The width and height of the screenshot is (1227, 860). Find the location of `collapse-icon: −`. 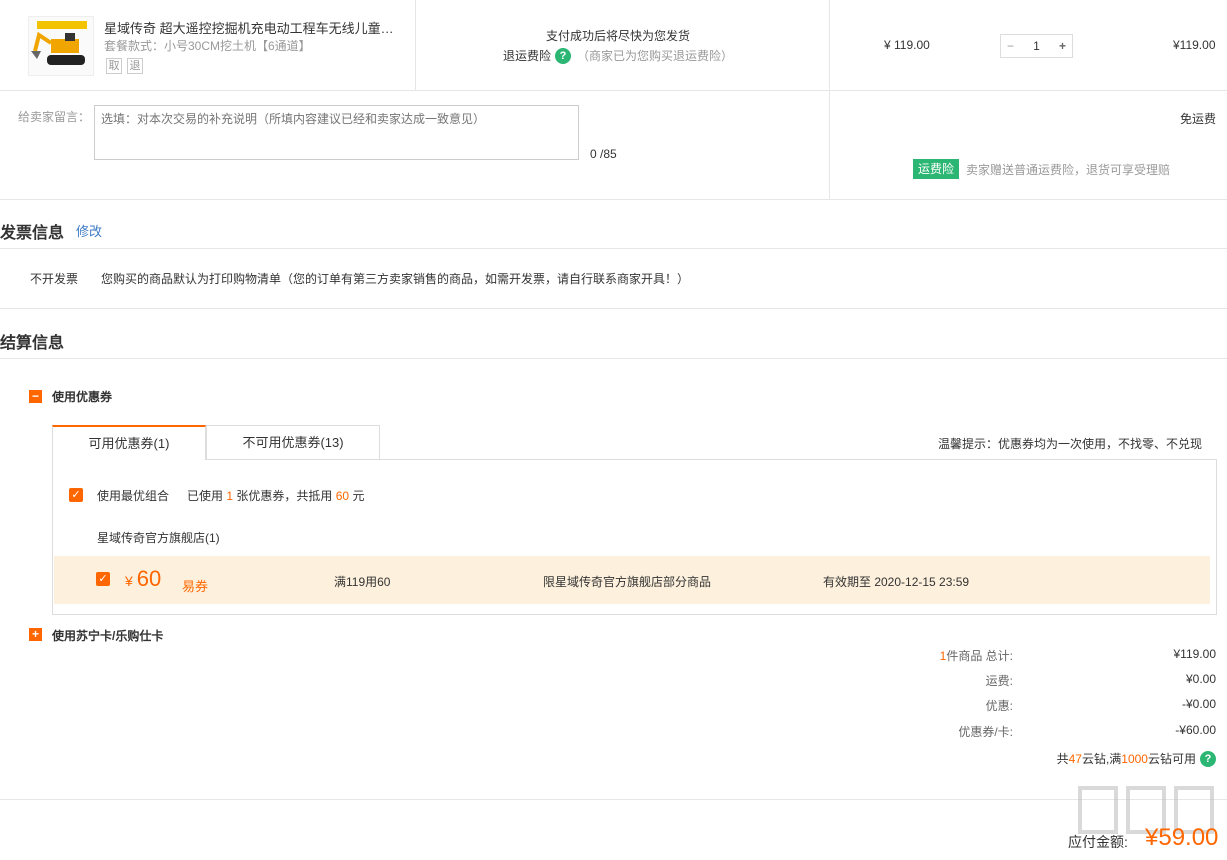

collapse-icon: − is located at coordinates (35, 396).